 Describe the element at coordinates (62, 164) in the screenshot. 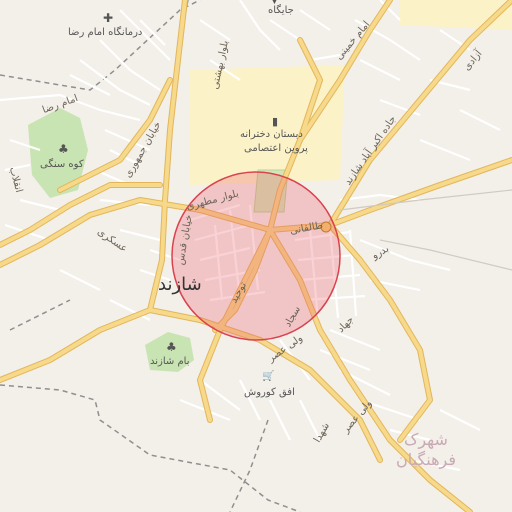

I see `kuh-sangi-label: کوه سنگی` at that location.